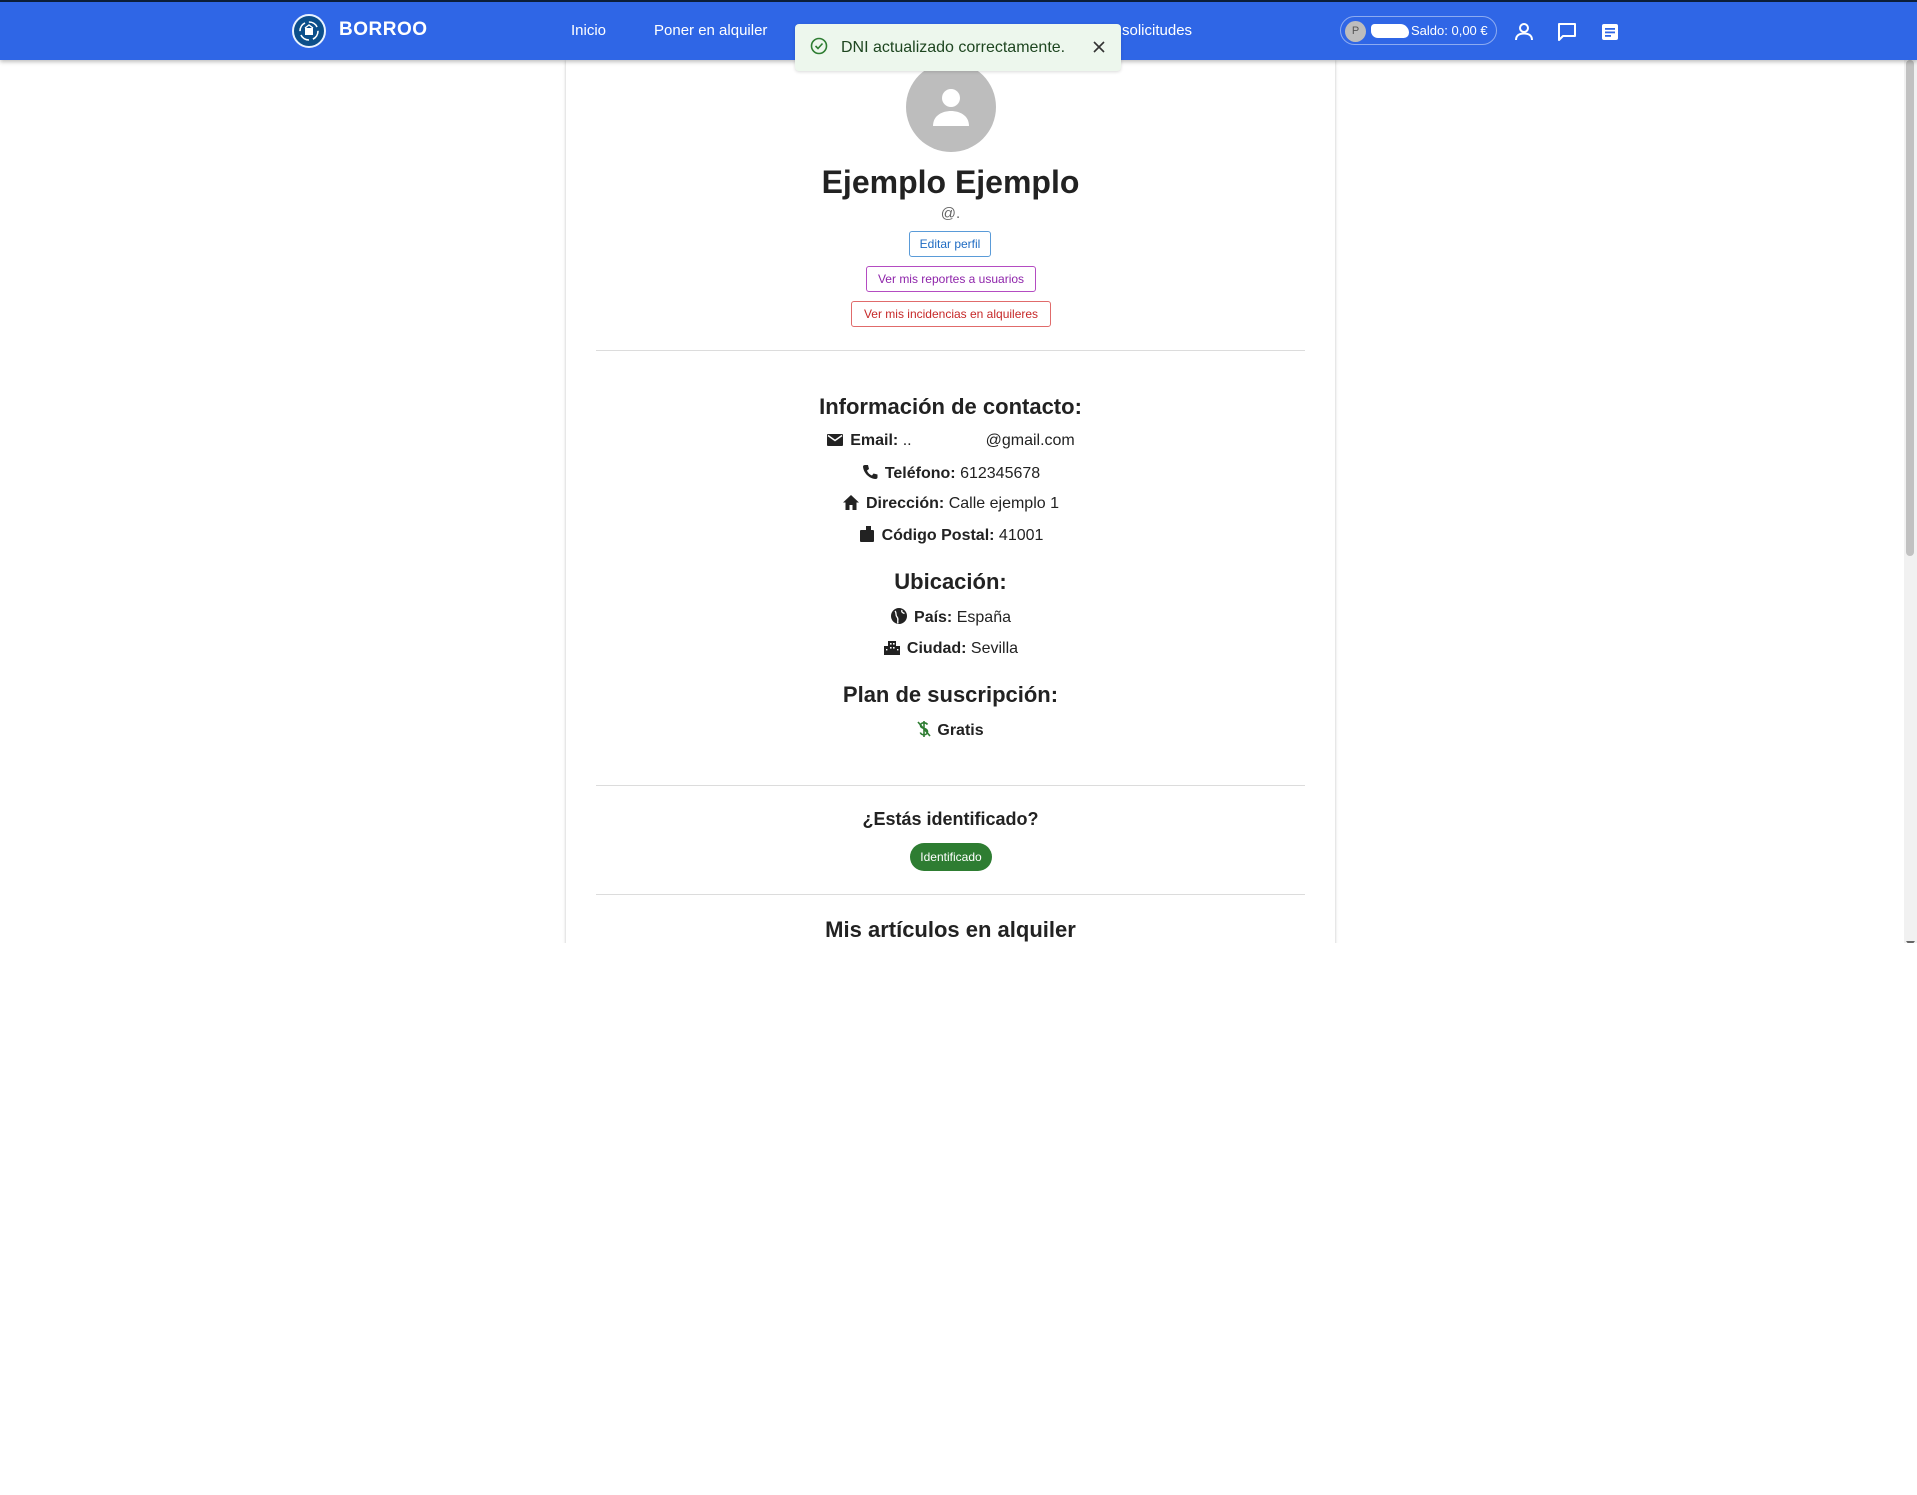  What do you see at coordinates (950, 182) in the screenshot?
I see `profile-name: Ejemplo Ejemplo` at bounding box center [950, 182].